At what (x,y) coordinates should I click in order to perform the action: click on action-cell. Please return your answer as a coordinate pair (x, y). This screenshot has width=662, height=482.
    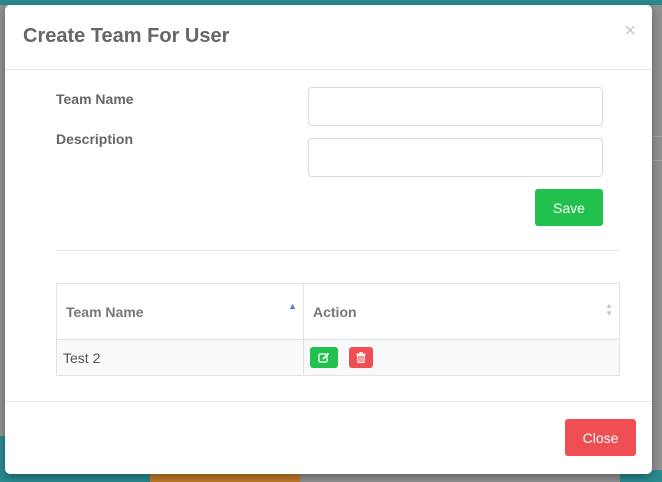
    Looking at the image, I should click on (461, 357).